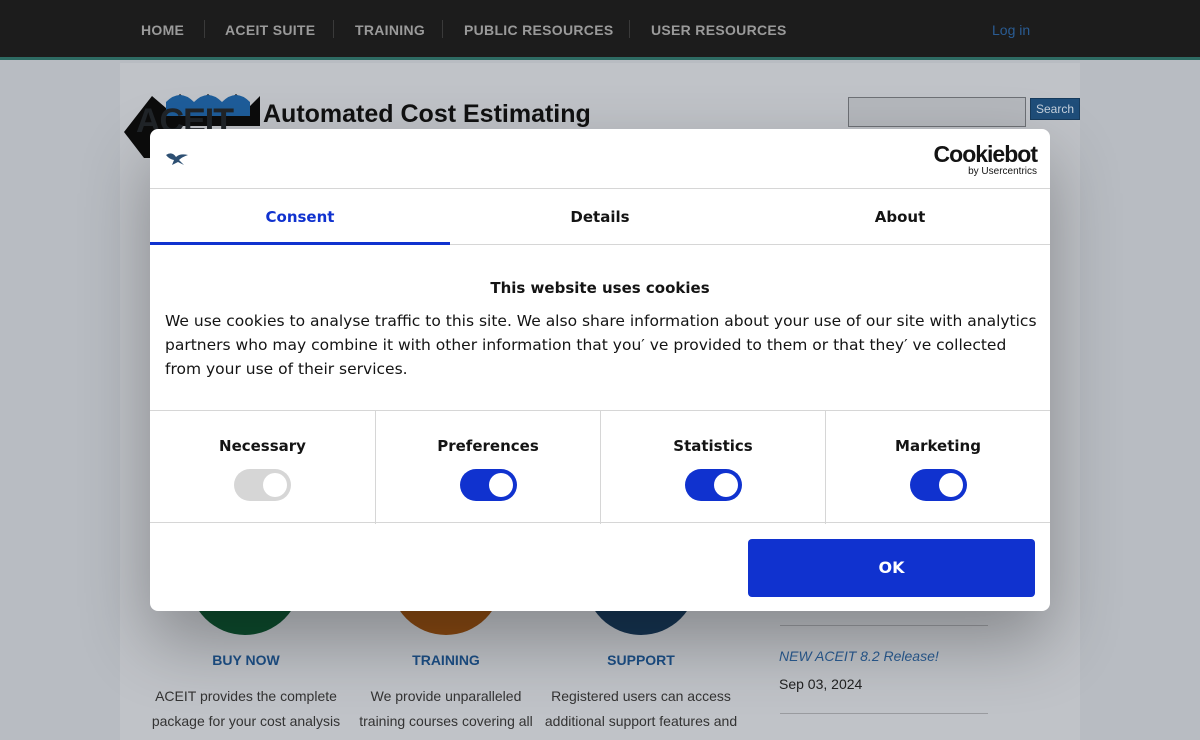 The width and height of the screenshot is (1200, 740). What do you see at coordinates (600, 159) in the screenshot?
I see `dialog-header: Cookiebot by Usercentrics` at bounding box center [600, 159].